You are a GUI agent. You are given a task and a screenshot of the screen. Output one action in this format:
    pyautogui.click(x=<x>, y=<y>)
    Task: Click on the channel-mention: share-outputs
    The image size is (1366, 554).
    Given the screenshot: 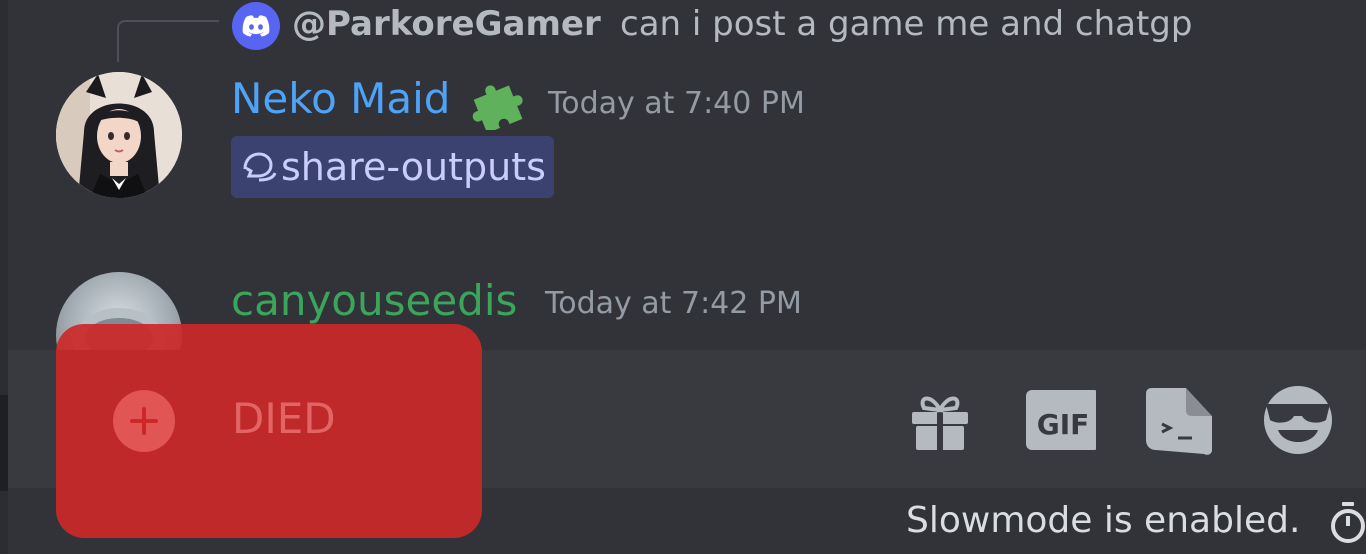 What is the action you would take?
    pyautogui.click(x=392, y=167)
    